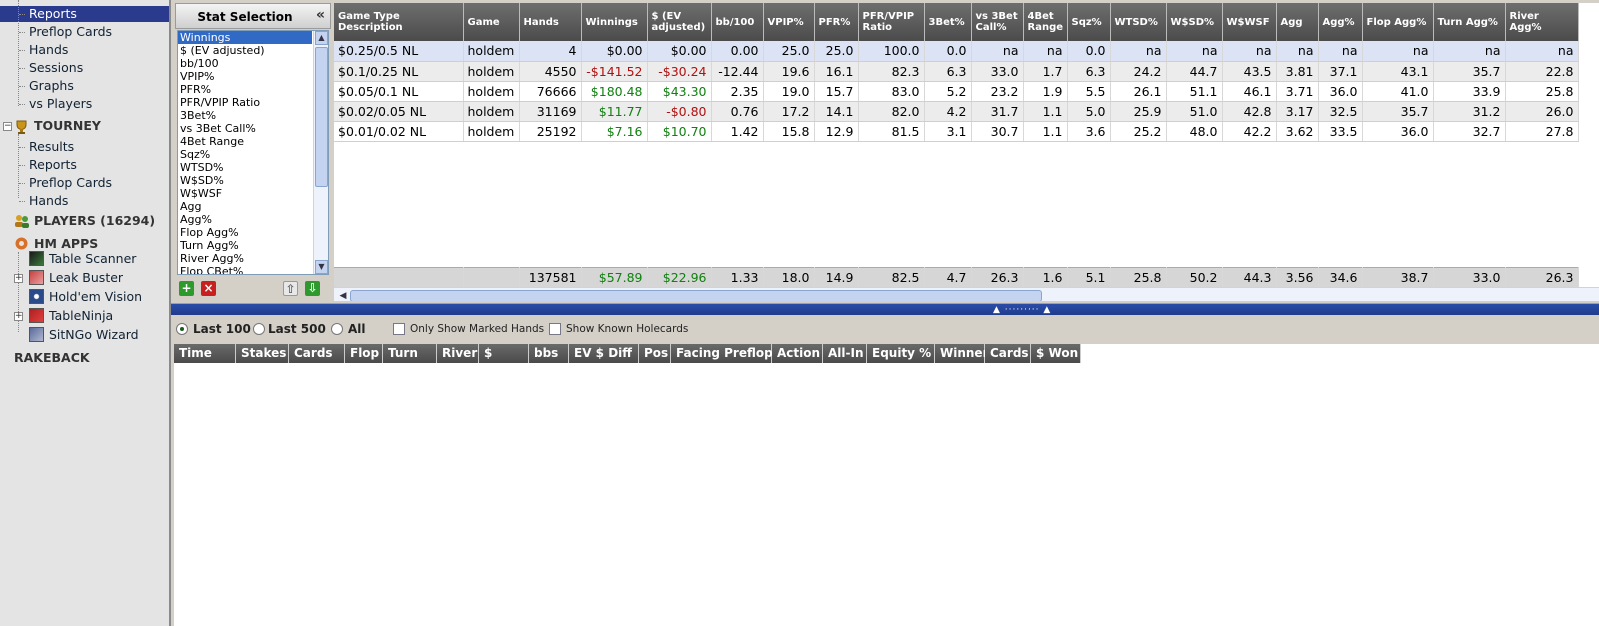  I want to click on nav-app-table-scanner: Table Scanner, so click(92, 258).